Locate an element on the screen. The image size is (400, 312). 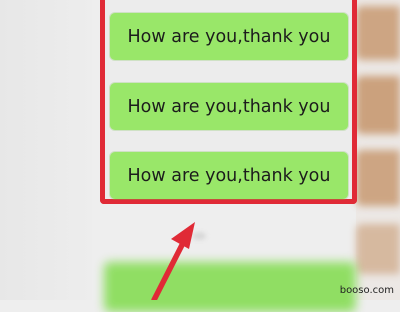
blurred-message-bubble is located at coordinates (230, 287).